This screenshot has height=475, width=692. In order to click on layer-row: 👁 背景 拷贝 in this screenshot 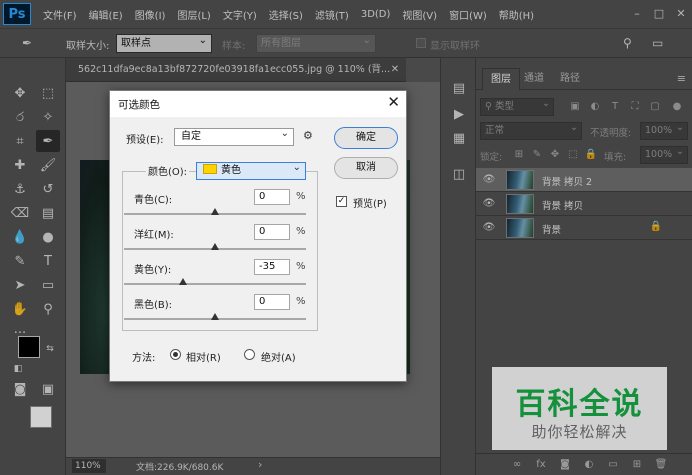, I will do `click(584, 204)`.